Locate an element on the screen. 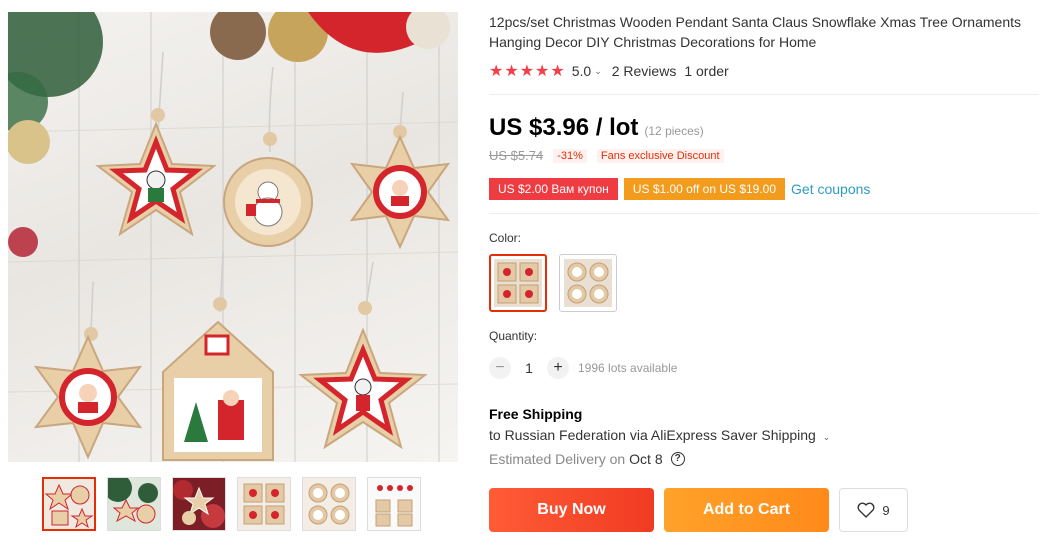  quantity-stepper: − 1 + 1996 lots available is located at coordinates (583, 368).